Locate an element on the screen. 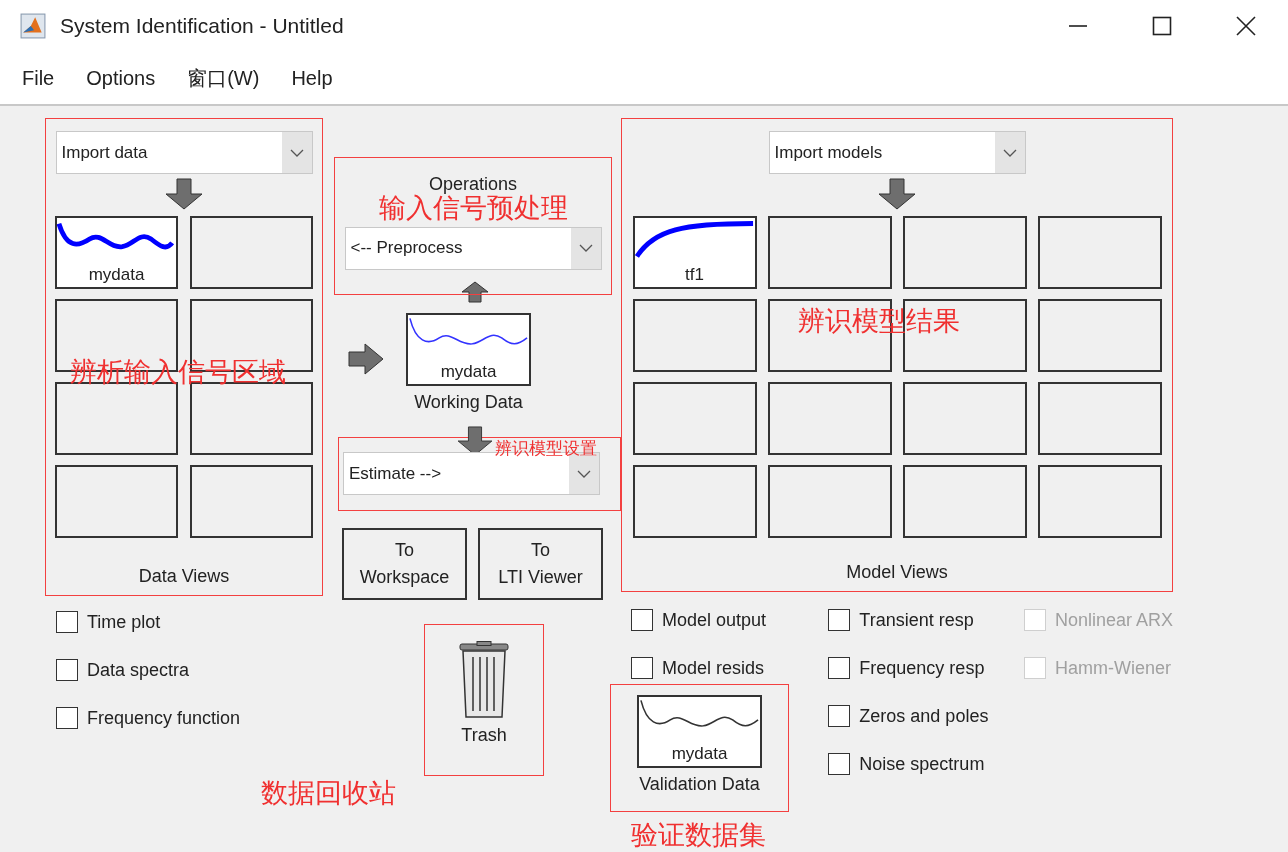  validation-data-label: Validation Data is located at coordinates (699, 785).